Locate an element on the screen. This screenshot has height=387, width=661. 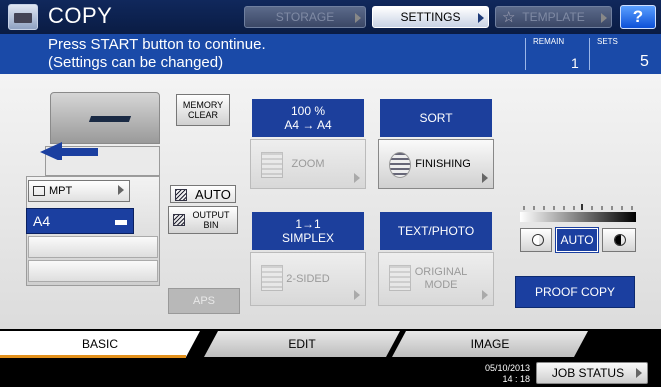
original-mode-label-group: ORIGINAL MODE is located at coordinates (436, 279).